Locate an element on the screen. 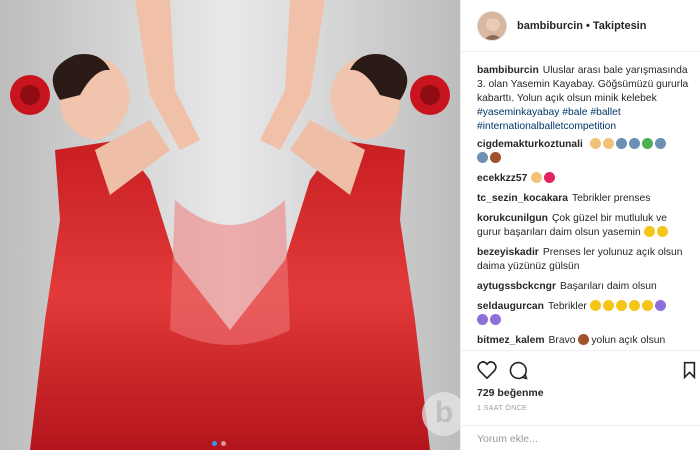 The width and height of the screenshot is (700, 450). avatar is located at coordinates (492, 25).